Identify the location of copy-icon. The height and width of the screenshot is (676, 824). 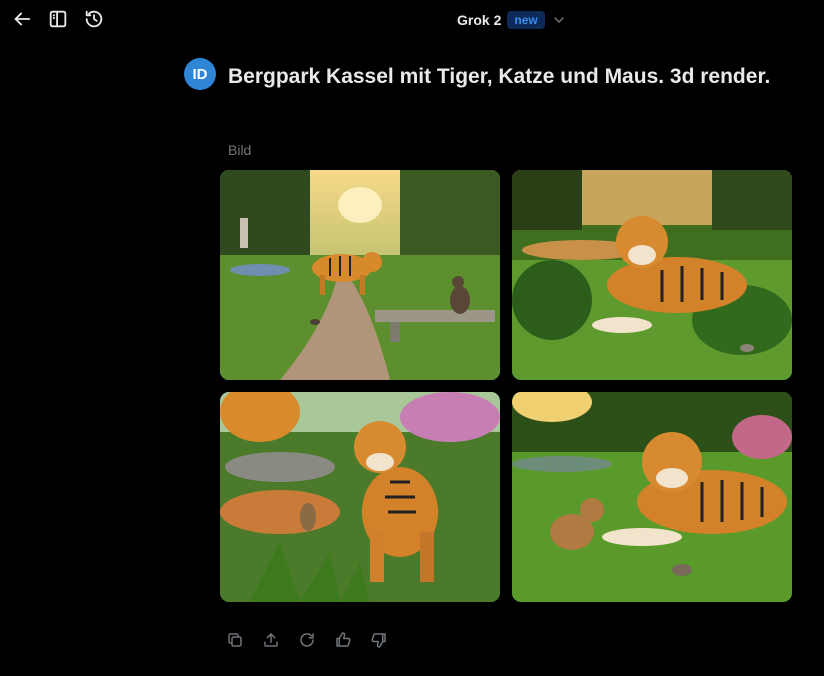
(235, 640).